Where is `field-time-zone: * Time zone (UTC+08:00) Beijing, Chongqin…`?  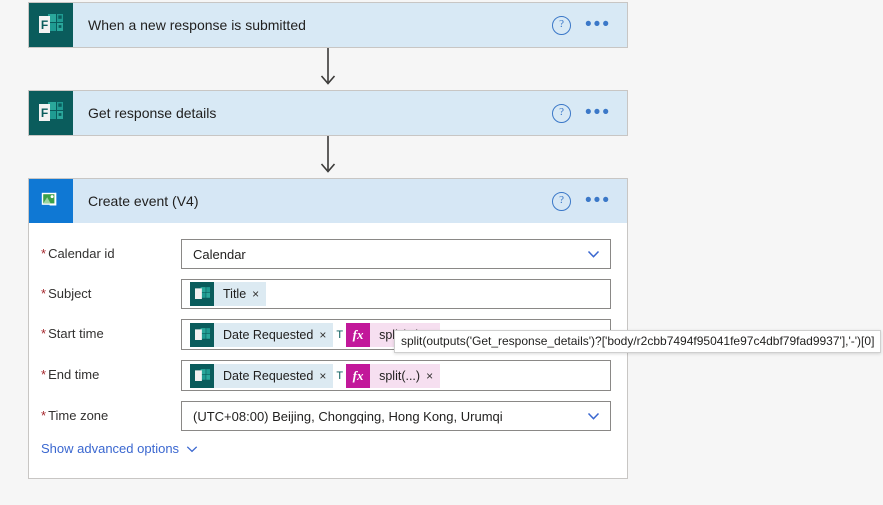 field-time-zone: * Time zone (UTC+08:00) Beijing, Chongqin… is located at coordinates (328, 416).